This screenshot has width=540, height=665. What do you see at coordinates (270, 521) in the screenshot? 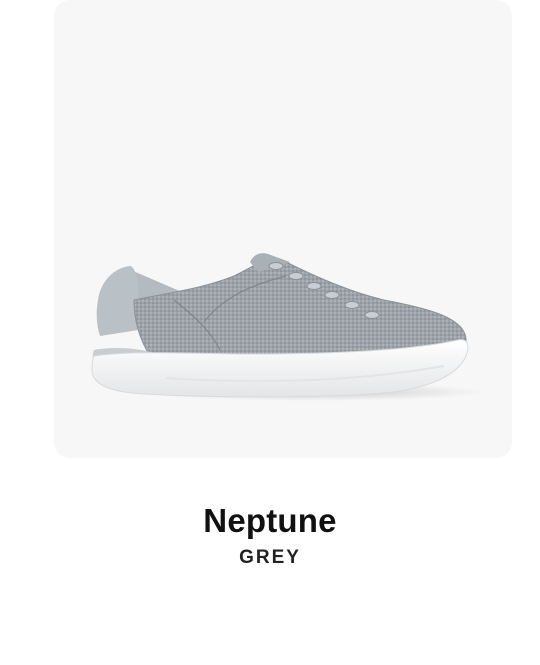
I see `product-name: Neptune` at bounding box center [270, 521].